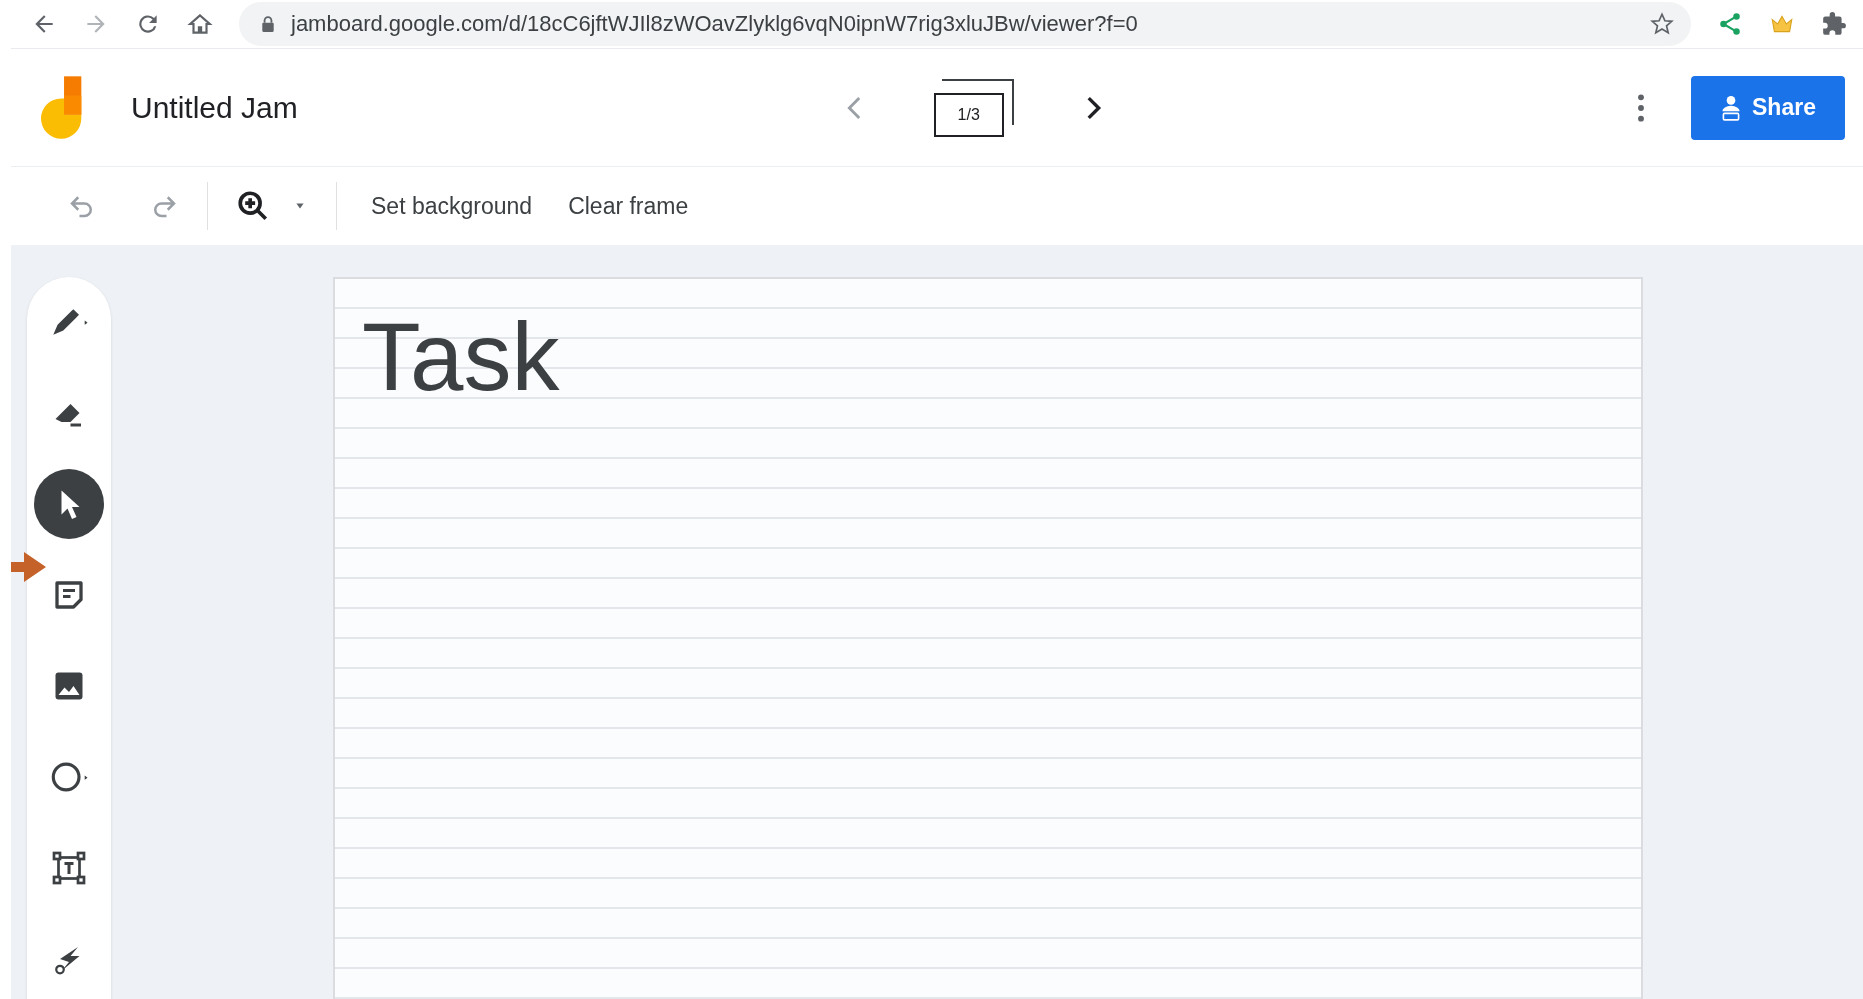  What do you see at coordinates (1768, 107) in the screenshot?
I see `share-button: Share` at bounding box center [1768, 107].